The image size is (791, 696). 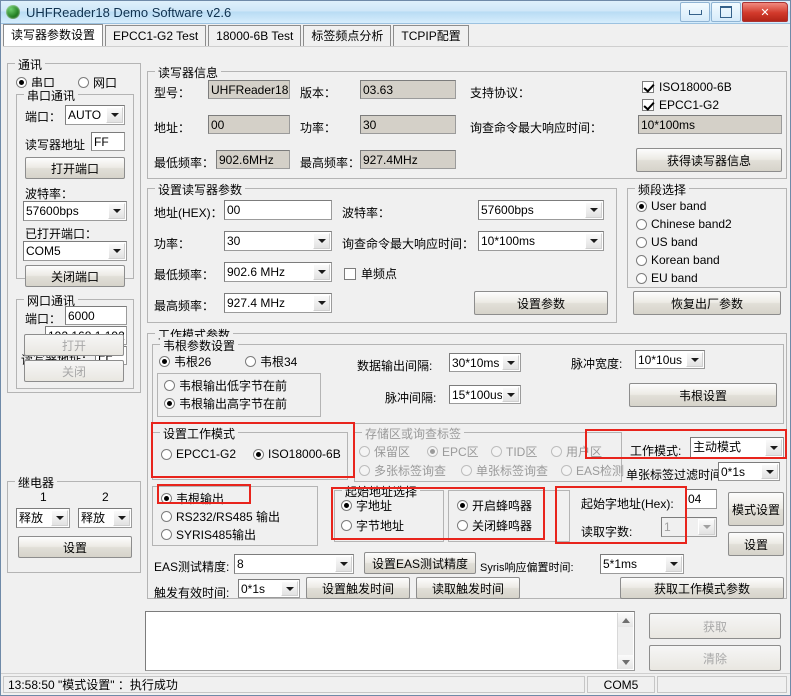 I want to click on work-mode-combo: 主动模式, so click(x=737, y=447).